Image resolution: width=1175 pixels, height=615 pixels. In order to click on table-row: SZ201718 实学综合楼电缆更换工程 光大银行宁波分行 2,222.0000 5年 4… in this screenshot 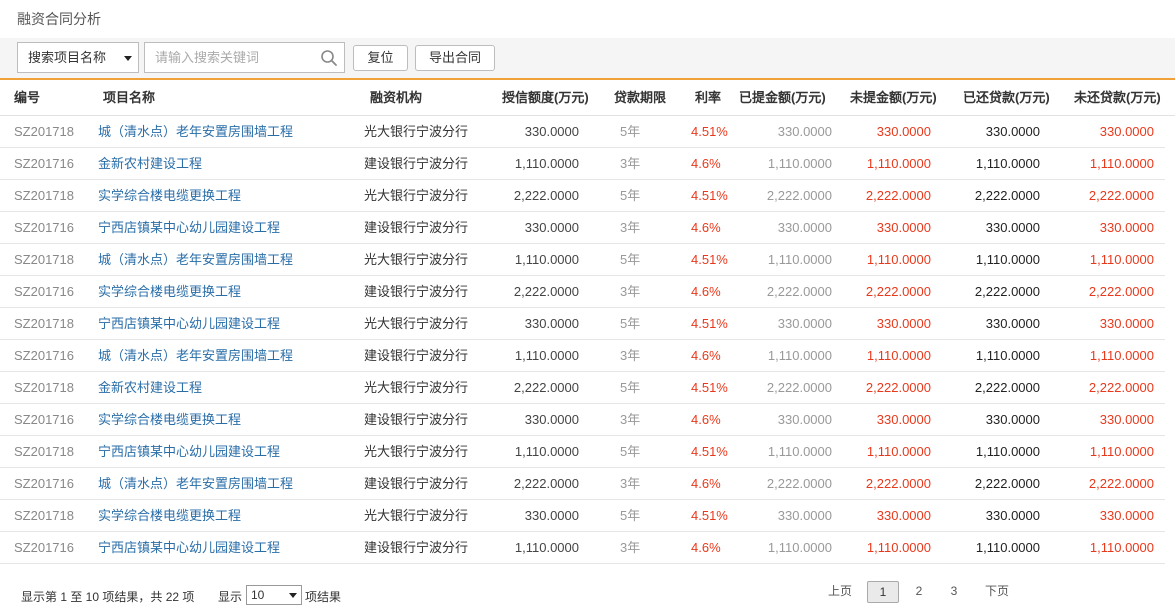, I will do `click(582, 196)`.